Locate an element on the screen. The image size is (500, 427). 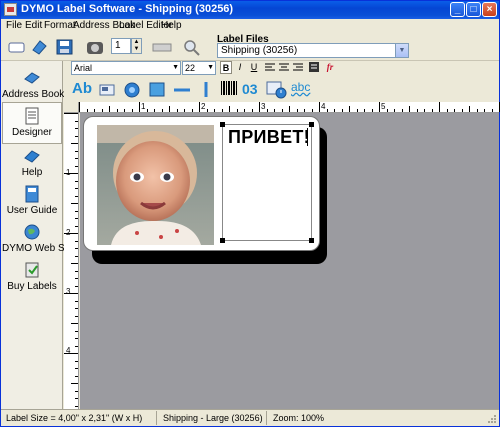
text-tool-button: Ab is located at coordinates (83, 89).